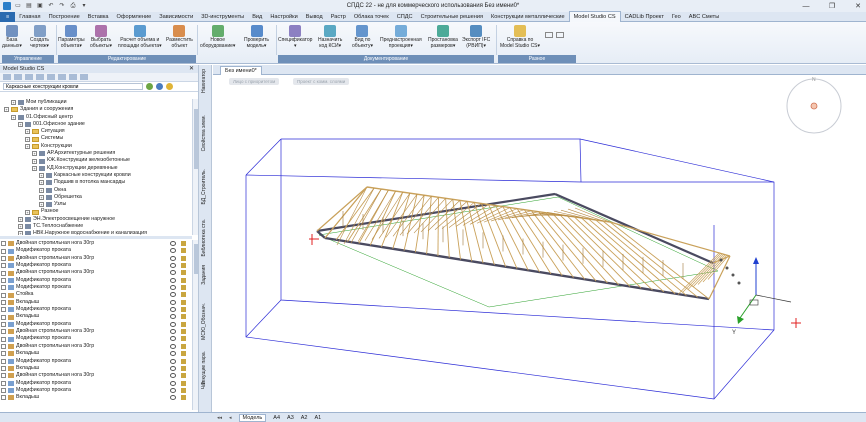 The width and height of the screenshot is (866, 422). Describe the element at coordinates (362, 37) in the screenshot. I see `ribbon-button-10: Вид по объекту▾` at that location.